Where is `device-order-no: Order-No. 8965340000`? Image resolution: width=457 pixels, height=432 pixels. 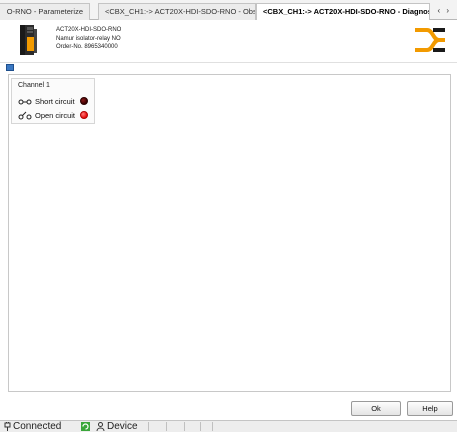 device-order-no: Order-No. 8965340000 is located at coordinates (87, 47).